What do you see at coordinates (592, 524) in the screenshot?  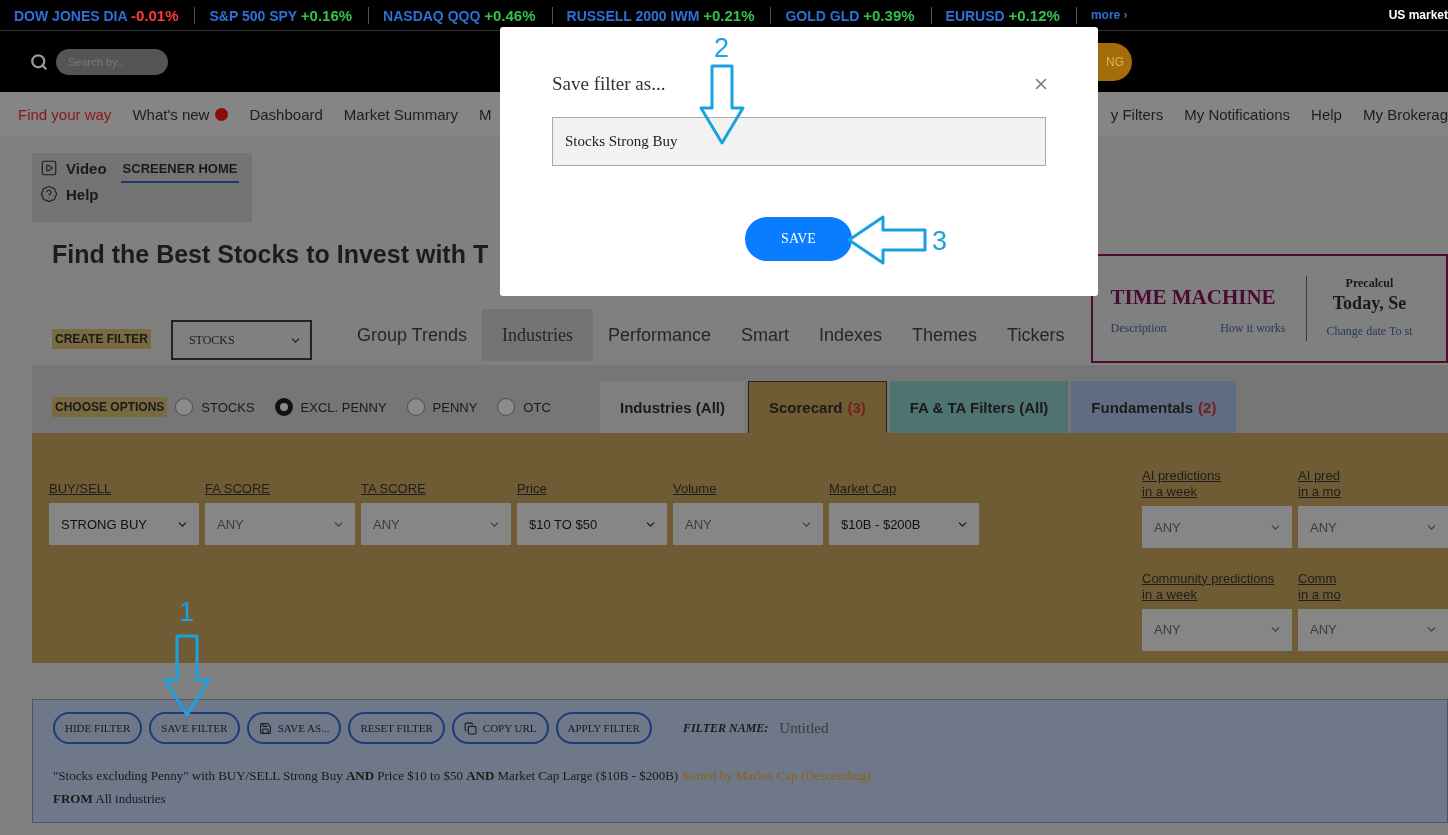 I see `filter-select: $10 TO $50` at bounding box center [592, 524].